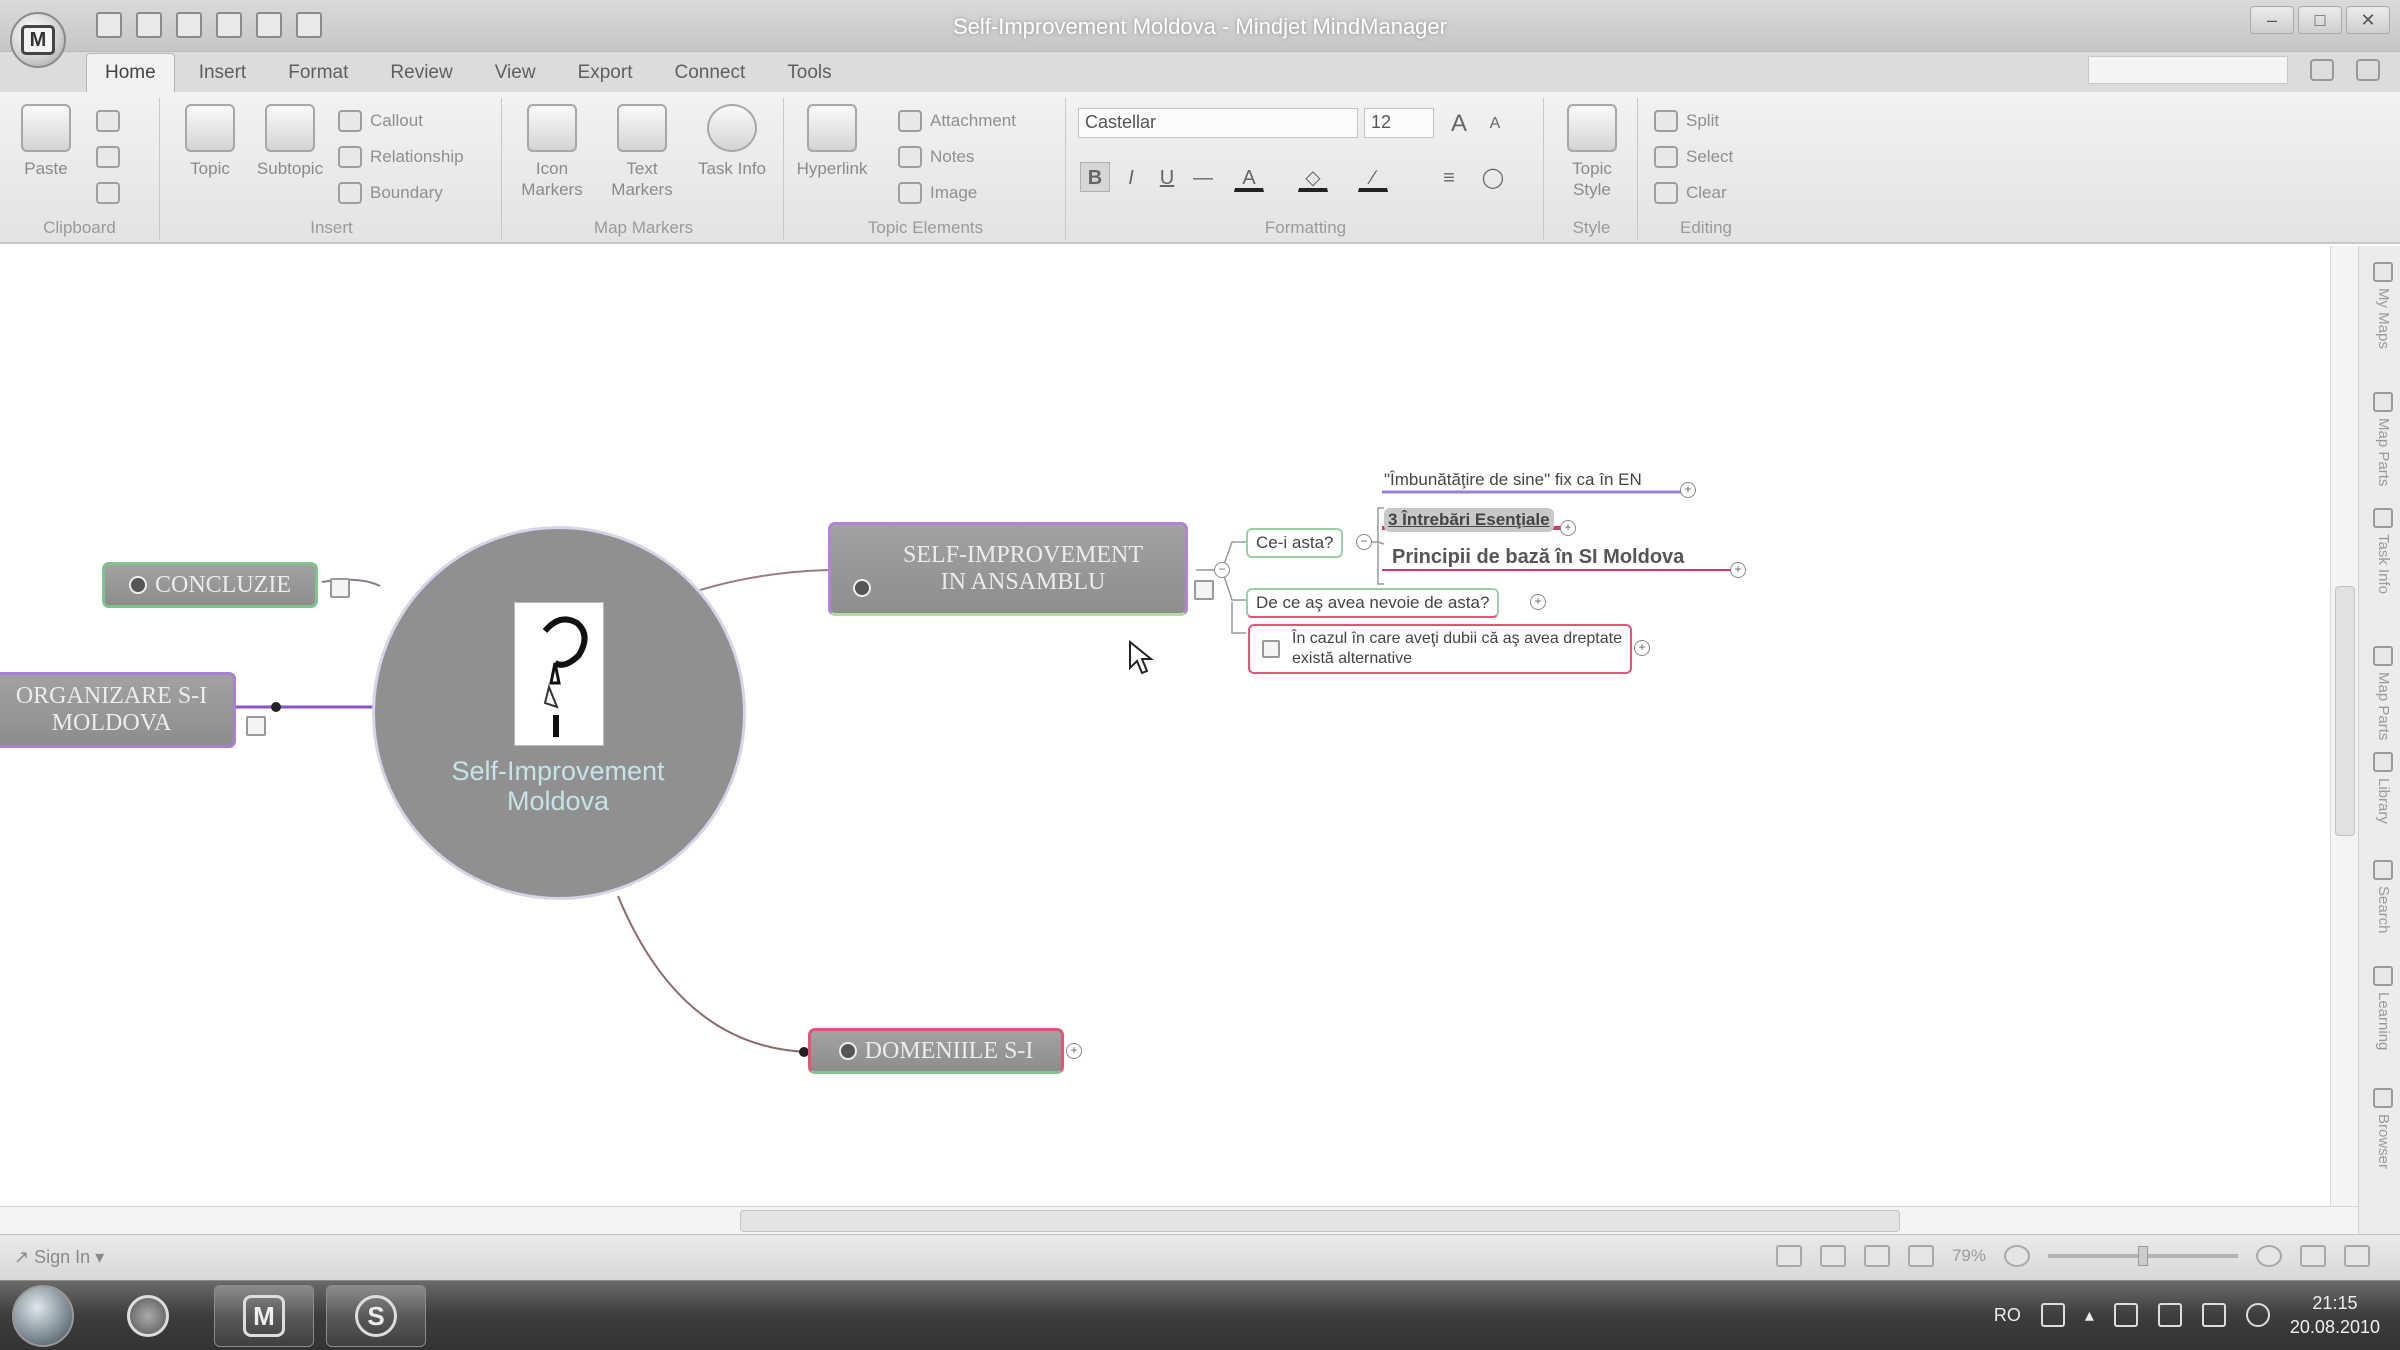 This screenshot has height=1350, width=2400. Describe the element at coordinates (937, 193) in the screenshot. I see `image-button: Image` at that location.